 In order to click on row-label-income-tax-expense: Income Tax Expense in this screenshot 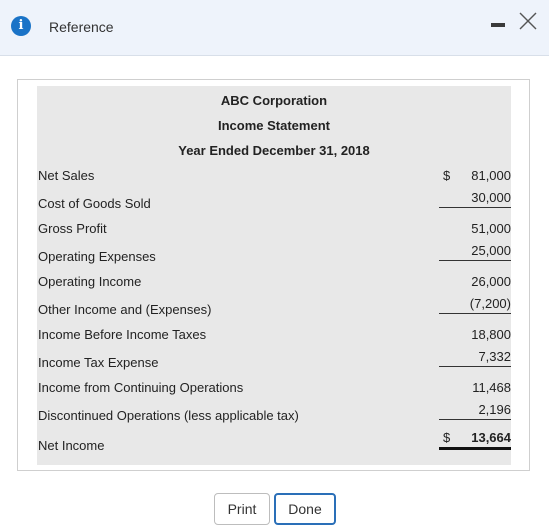, I will do `click(98, 362)`.